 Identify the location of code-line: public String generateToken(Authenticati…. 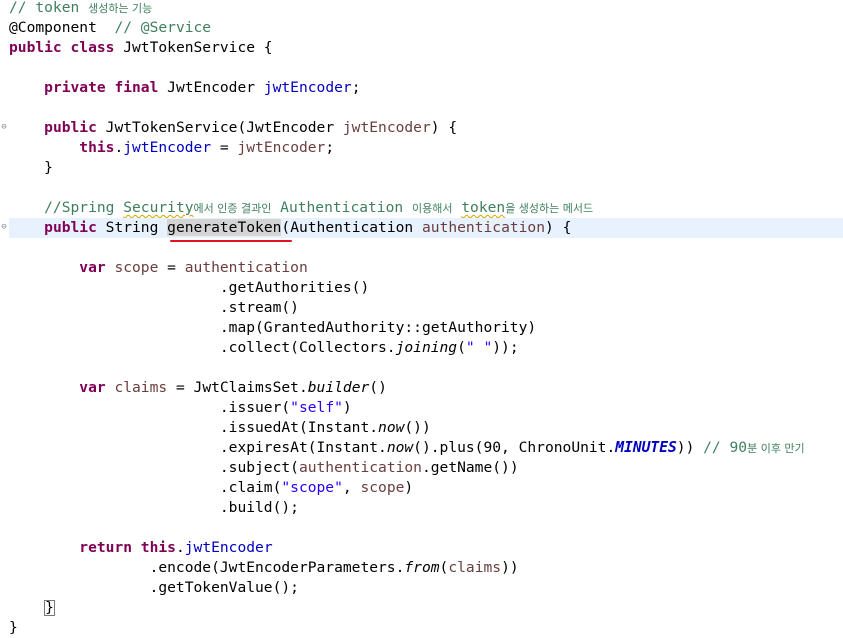
(426, 228).